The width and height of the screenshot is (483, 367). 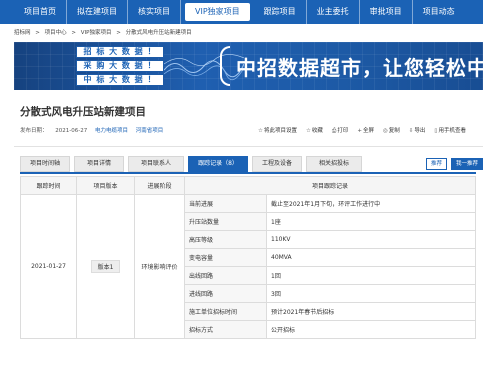 I want to click on nav-item-tracking: 跟踪项目, so click(x=280, y=12).